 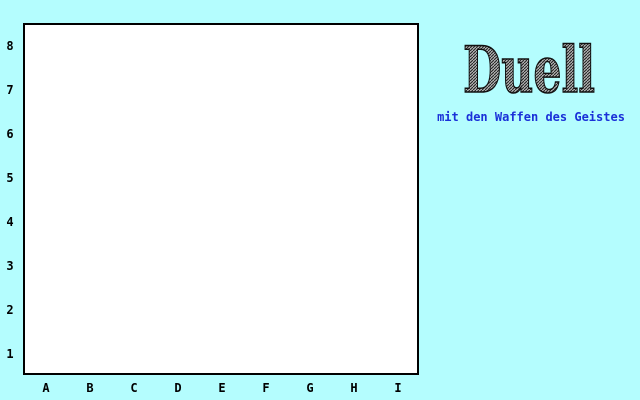 What do you see at coordinates (531, 117) in the screenshot?
I see `subtitle: mit den Waffen des Geistes` at bounding box center [531, 117].